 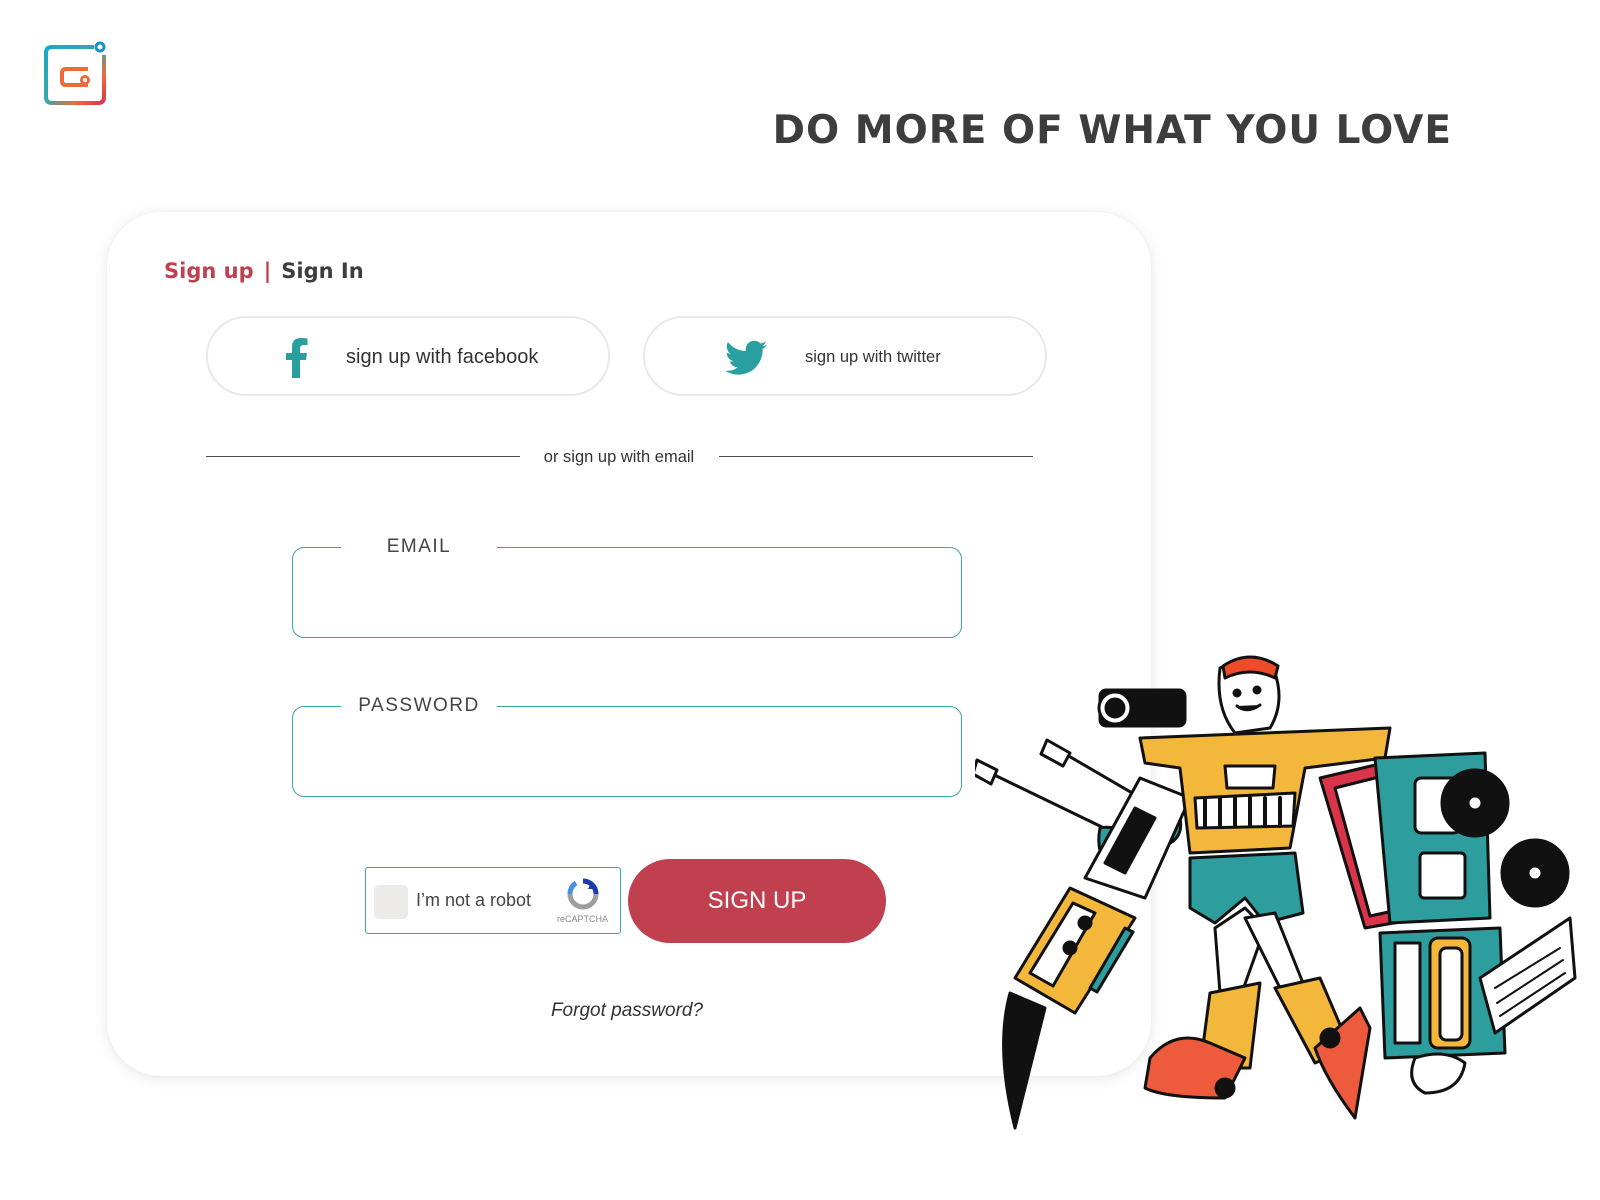 What do you see at coordinates (627, 756) in the screenshot?
I see `password-input` at bounding box center [627, 756].